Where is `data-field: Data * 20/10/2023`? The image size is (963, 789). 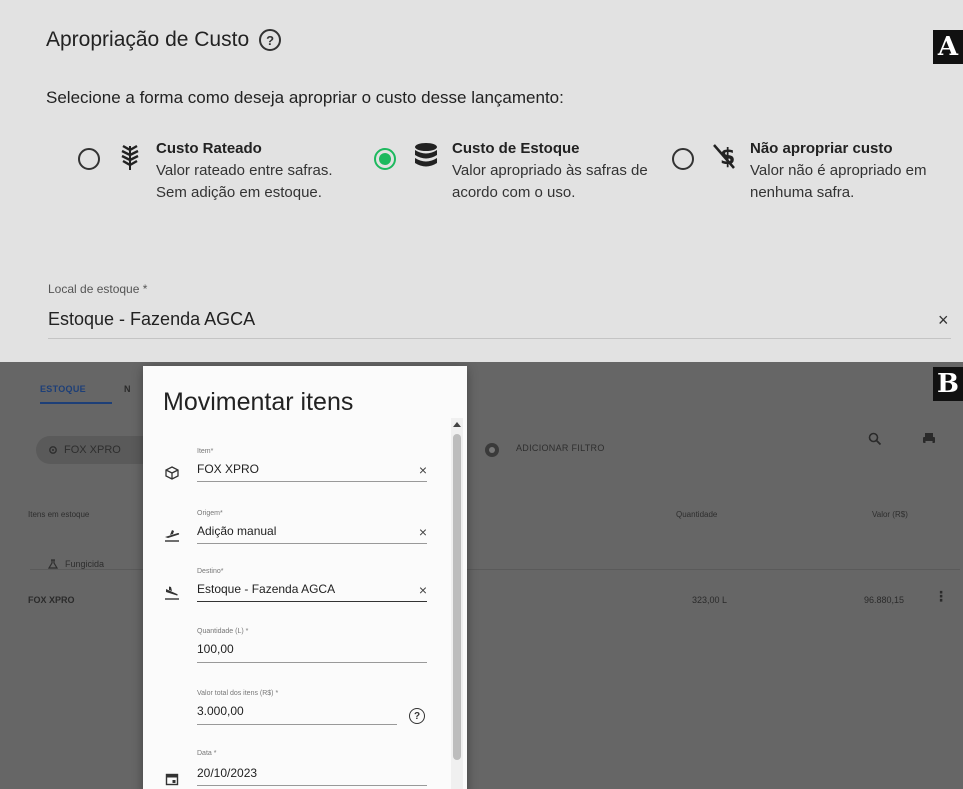 data-field: Data * 20/10/2023 is located at coordinates (295, 767).